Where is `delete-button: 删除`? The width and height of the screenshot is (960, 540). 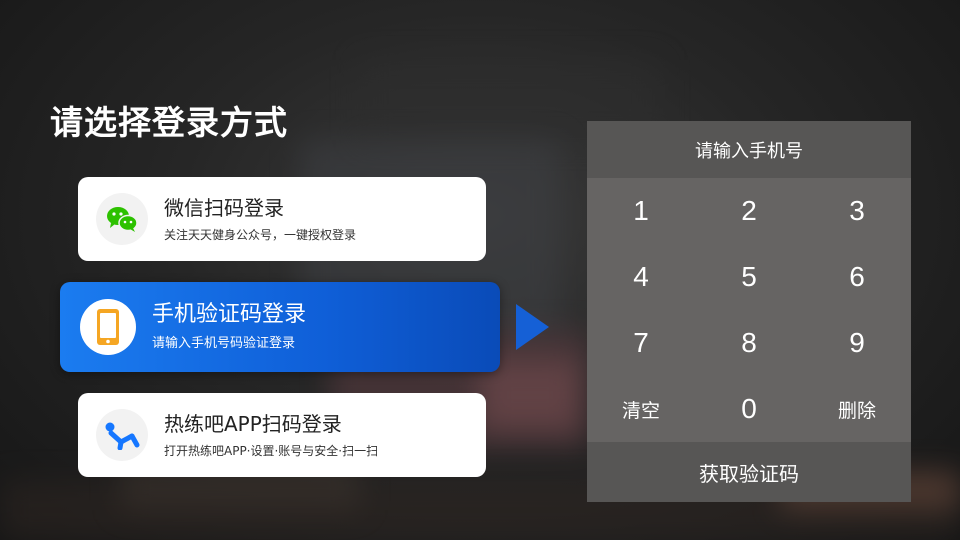
delete-button: 删除 is located at coordinates (857, 409).